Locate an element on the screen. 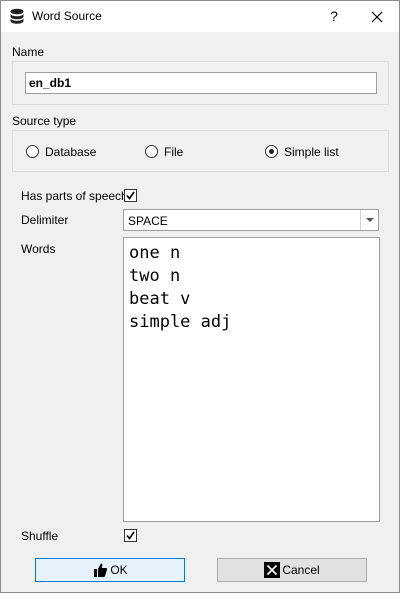  thumbs-up-icon is located at coordinates (101, 570).